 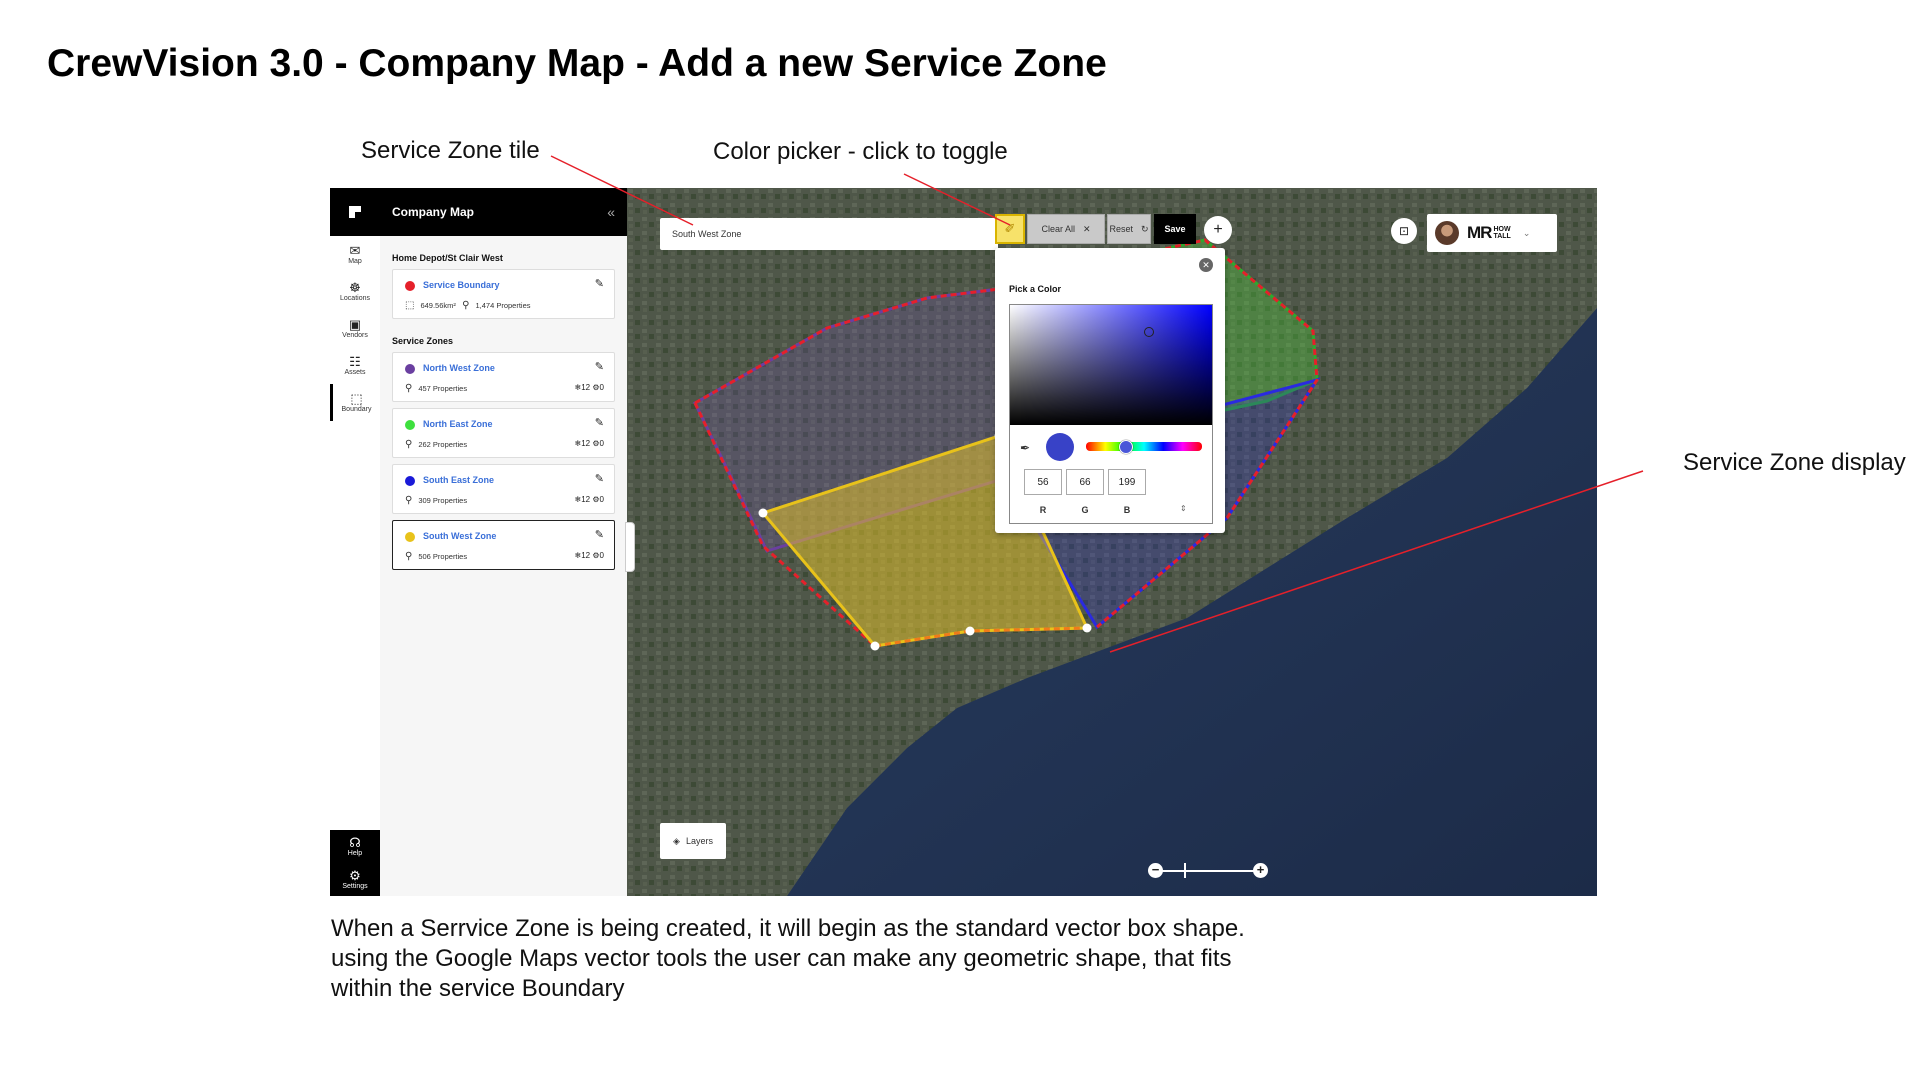 What do you see at coordinates (450, 150) in the screenshot?
I see `annotation-service-zone-tile: Service Zone tile` at bounding box center [450, 150].